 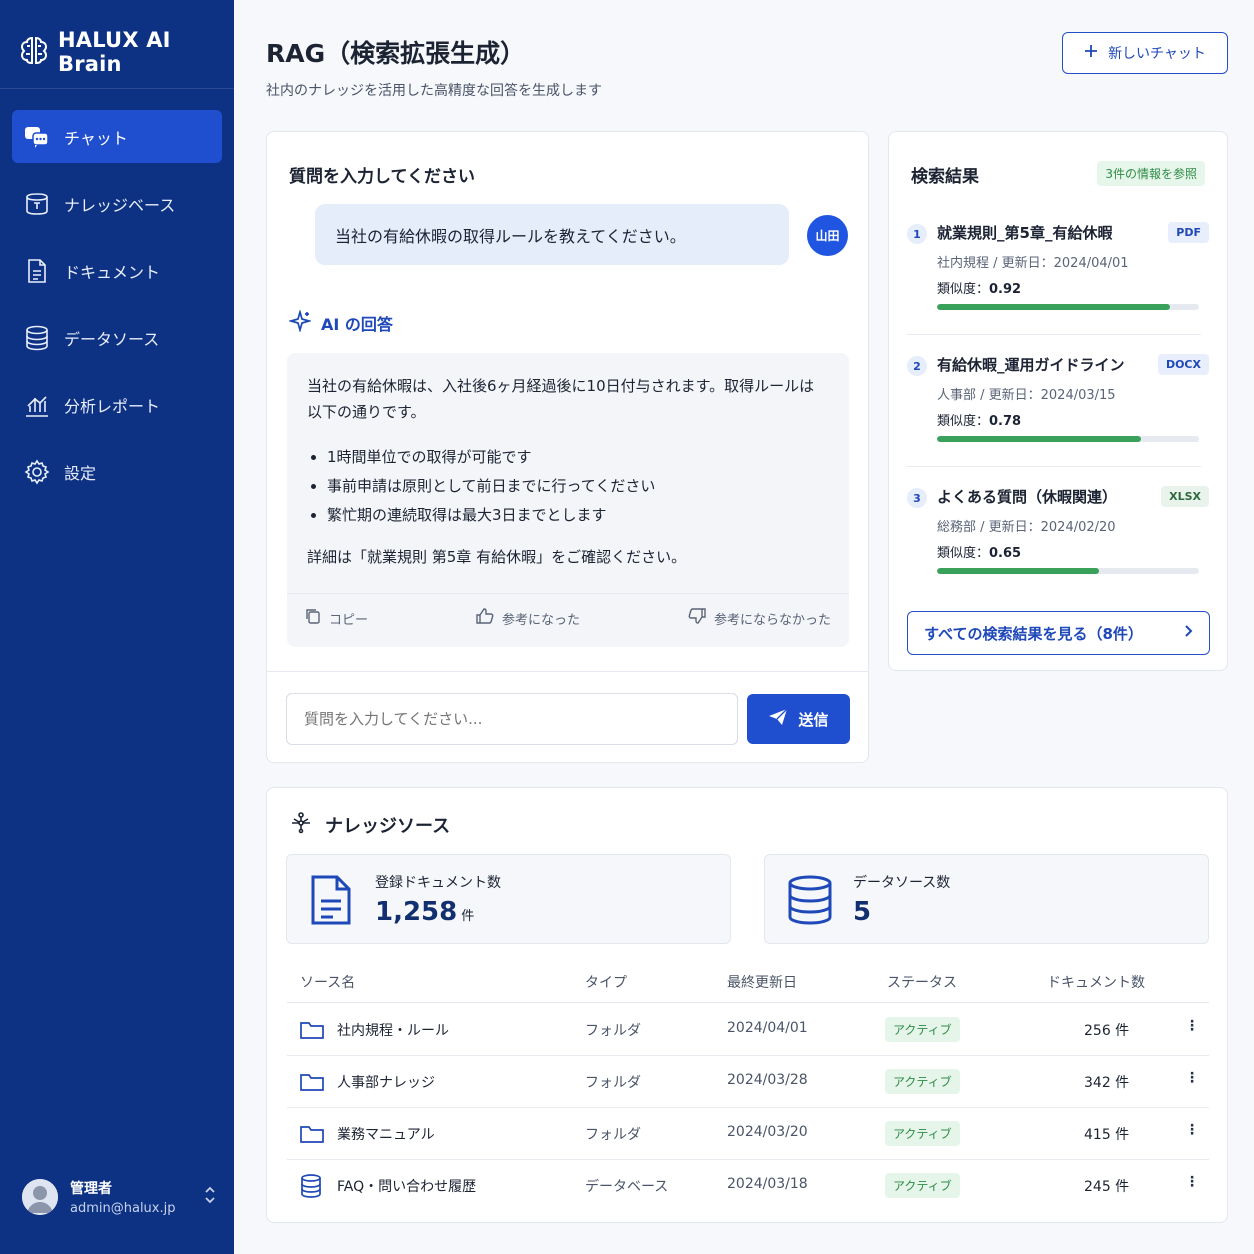 What do you see at coordinates (1151, 173) in the screenshot?
I see `results-count-badge: 3件の情報を参照` at bounding box center [1151, 173].